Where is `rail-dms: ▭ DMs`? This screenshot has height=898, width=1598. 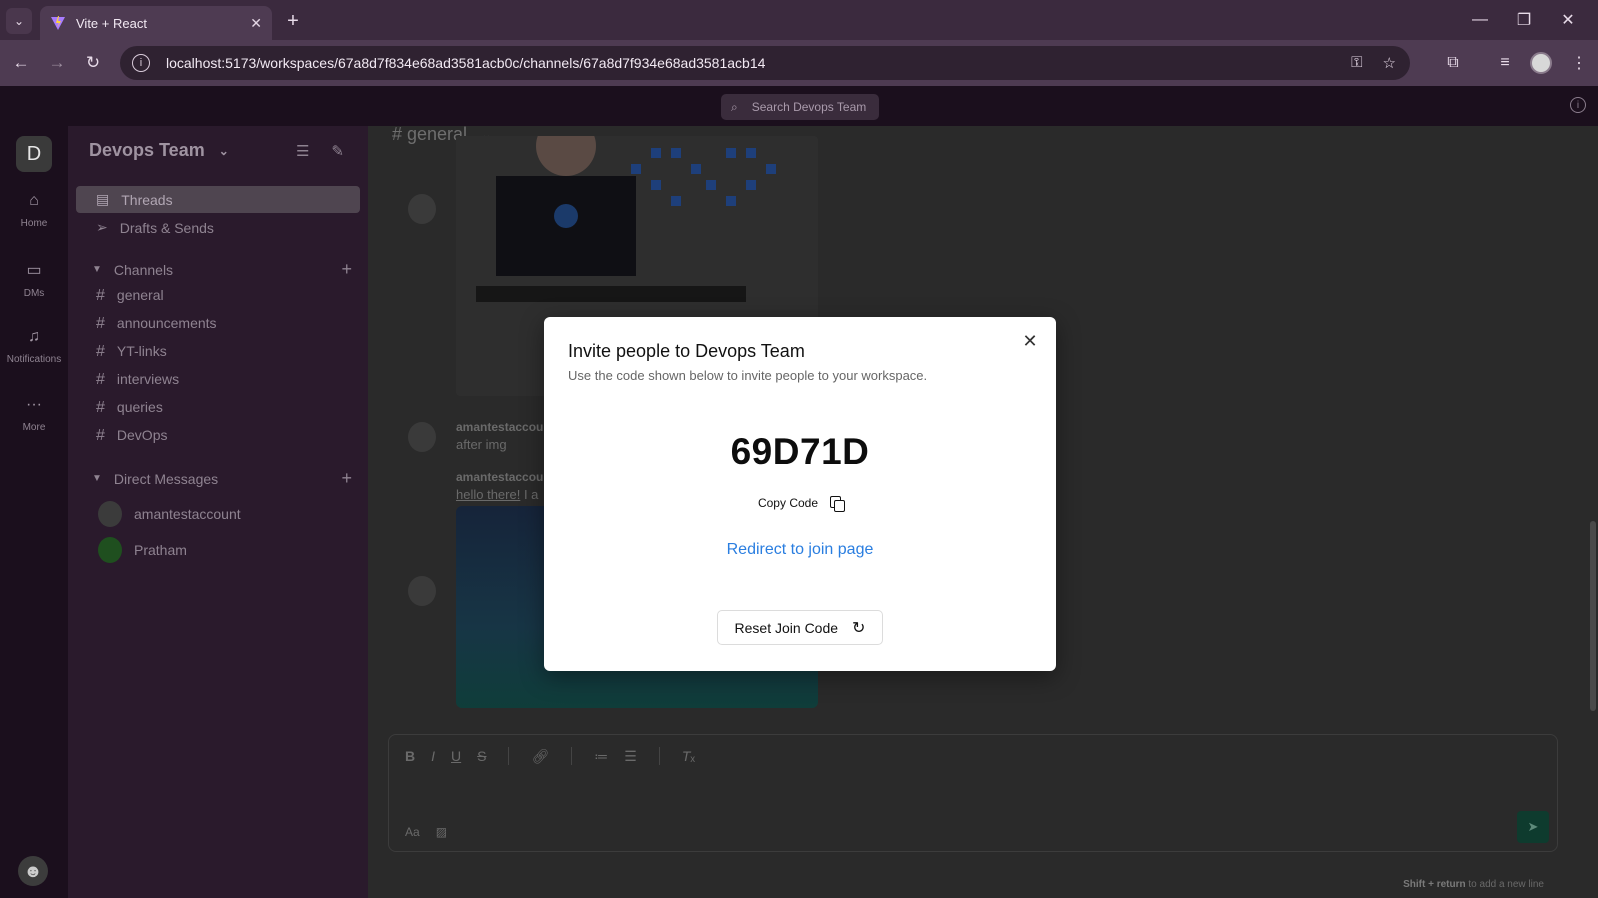
rail-dms: ▭ DMs is located at coordinates (34, 279).